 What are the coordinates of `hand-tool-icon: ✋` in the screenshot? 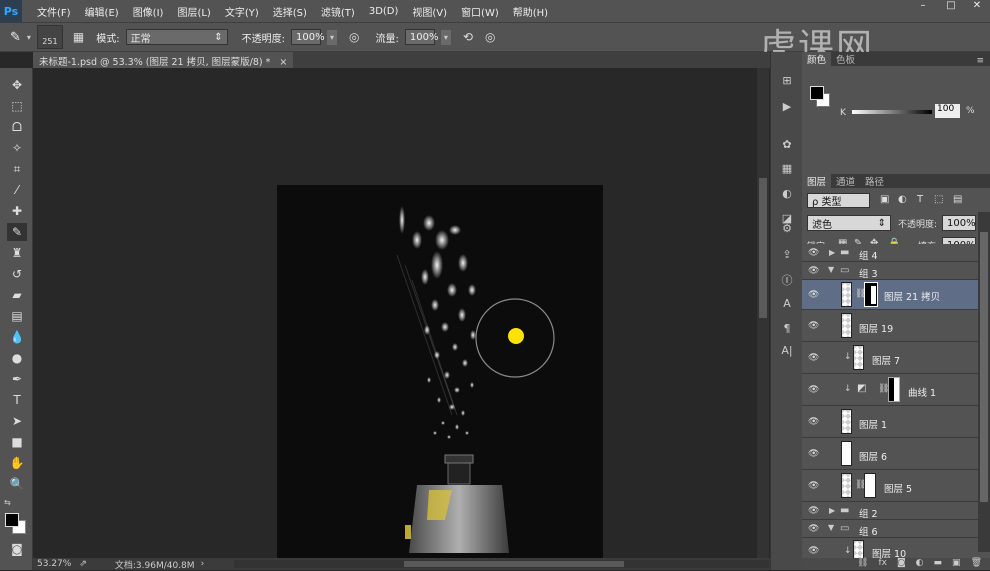 It's located at (17, 463).